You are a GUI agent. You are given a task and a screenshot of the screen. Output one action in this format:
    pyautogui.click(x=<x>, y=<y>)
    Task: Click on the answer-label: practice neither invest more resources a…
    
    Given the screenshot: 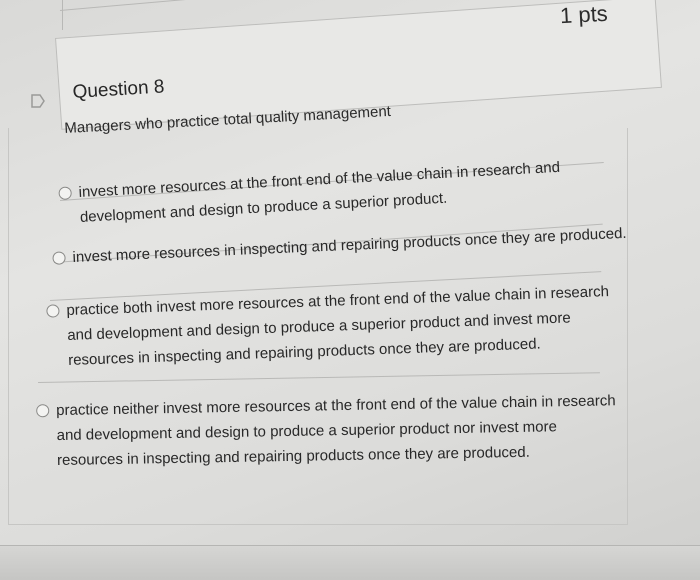 What is the action you would take?
    pyautogui.click(x=336, y=430)
    